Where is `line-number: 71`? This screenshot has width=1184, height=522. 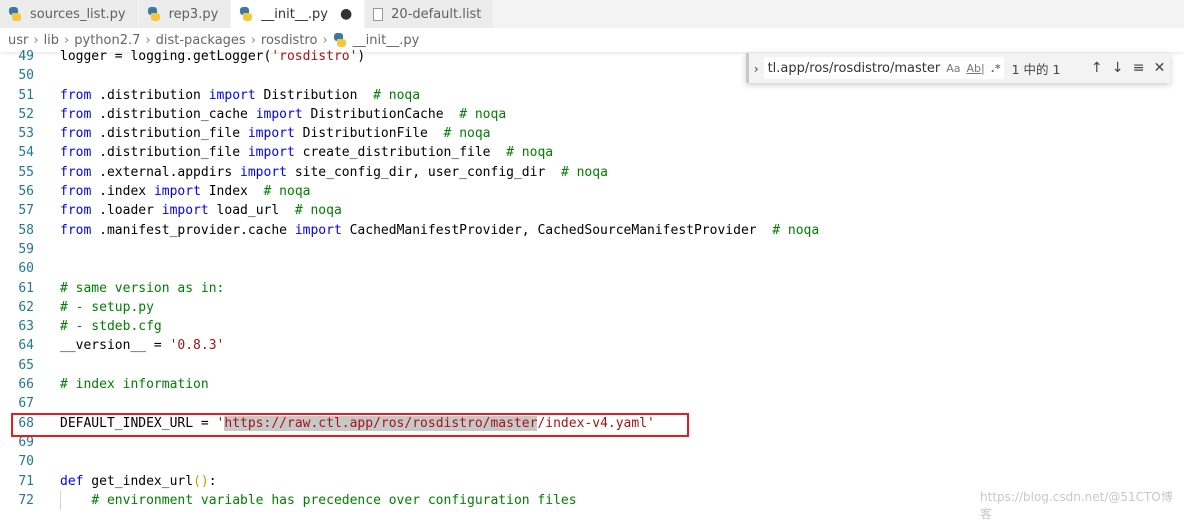
line-number: 71 is located at coordinates (26, 481).